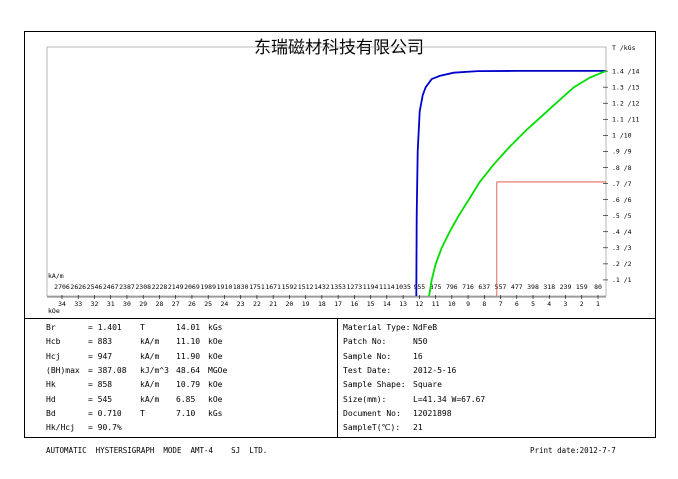 The image size is (678, 479). What do you see at coordinates (432, 413) in the screenshot?
I see `info-value: 12021898` at bounding box center [432, 413].